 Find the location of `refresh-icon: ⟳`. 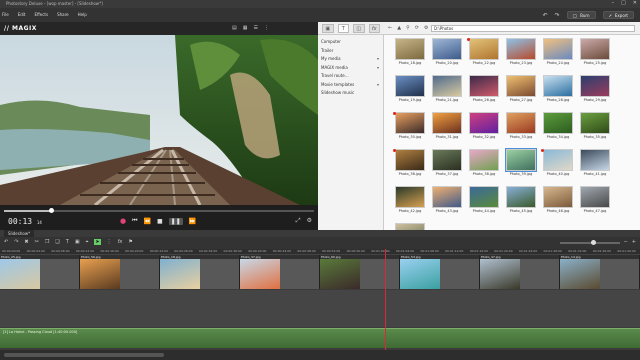

refresh-icon: ⟳ is located at coordinates (417, 28).